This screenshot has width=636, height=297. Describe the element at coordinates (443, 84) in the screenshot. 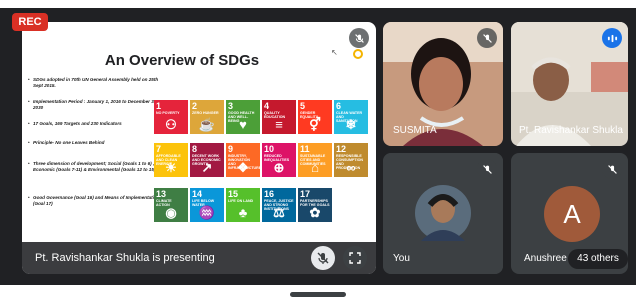

I see `participant-tile-susmita: SUSMITA` at that location.